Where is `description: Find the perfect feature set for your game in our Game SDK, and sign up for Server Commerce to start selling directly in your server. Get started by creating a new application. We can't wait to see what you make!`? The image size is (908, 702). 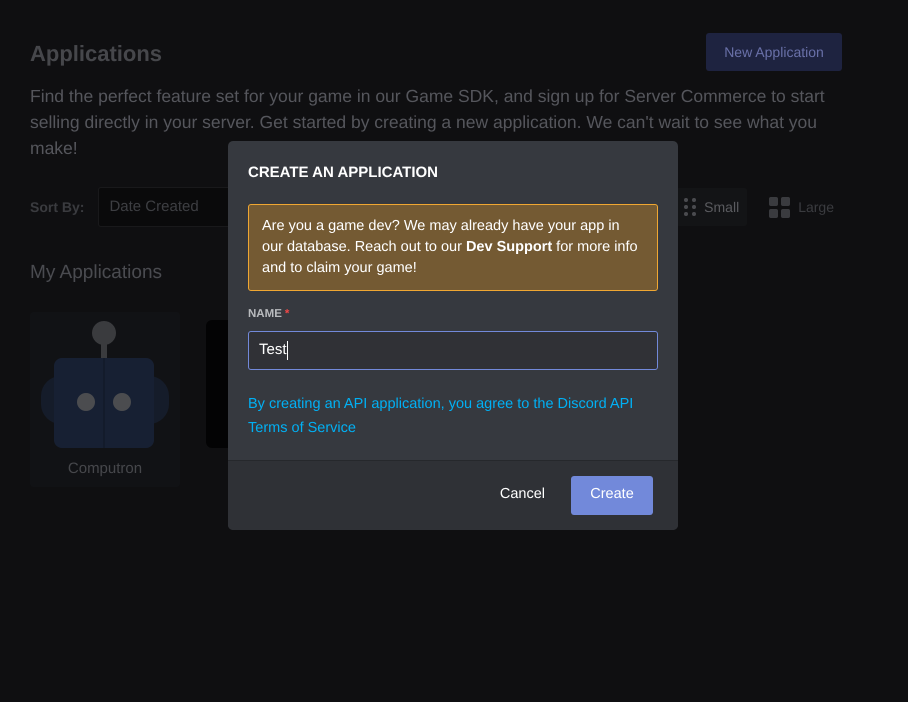
description: Find the perfect feature set for your game in our Game SDK, and sign up for Server Commerce to start selling directly in your server. Get started by creating a new application. We can't wait to see what you make! is located at coordinates (428, 122).